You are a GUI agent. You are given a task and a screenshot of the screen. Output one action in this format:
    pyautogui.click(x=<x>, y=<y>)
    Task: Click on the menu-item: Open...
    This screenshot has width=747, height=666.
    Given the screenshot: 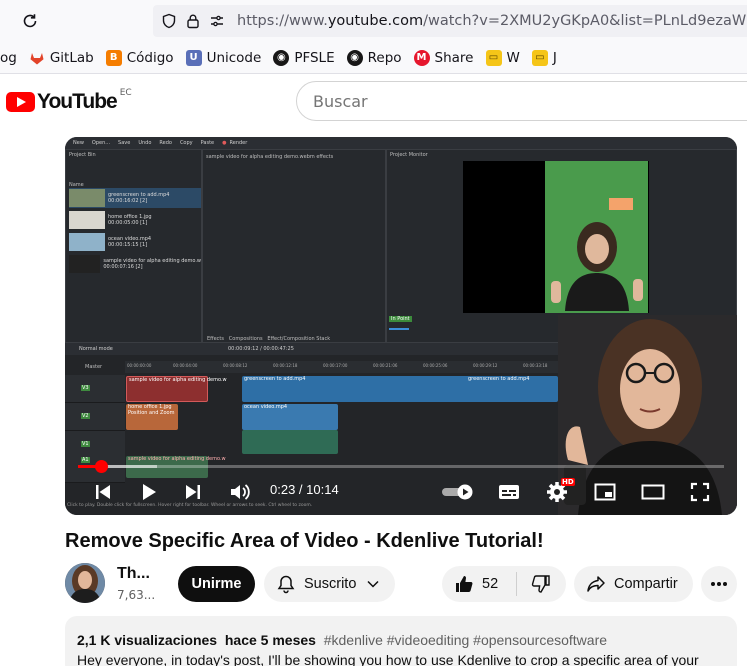 What is the action you would take?
    pyautogui.click(x=101, y=143)
    